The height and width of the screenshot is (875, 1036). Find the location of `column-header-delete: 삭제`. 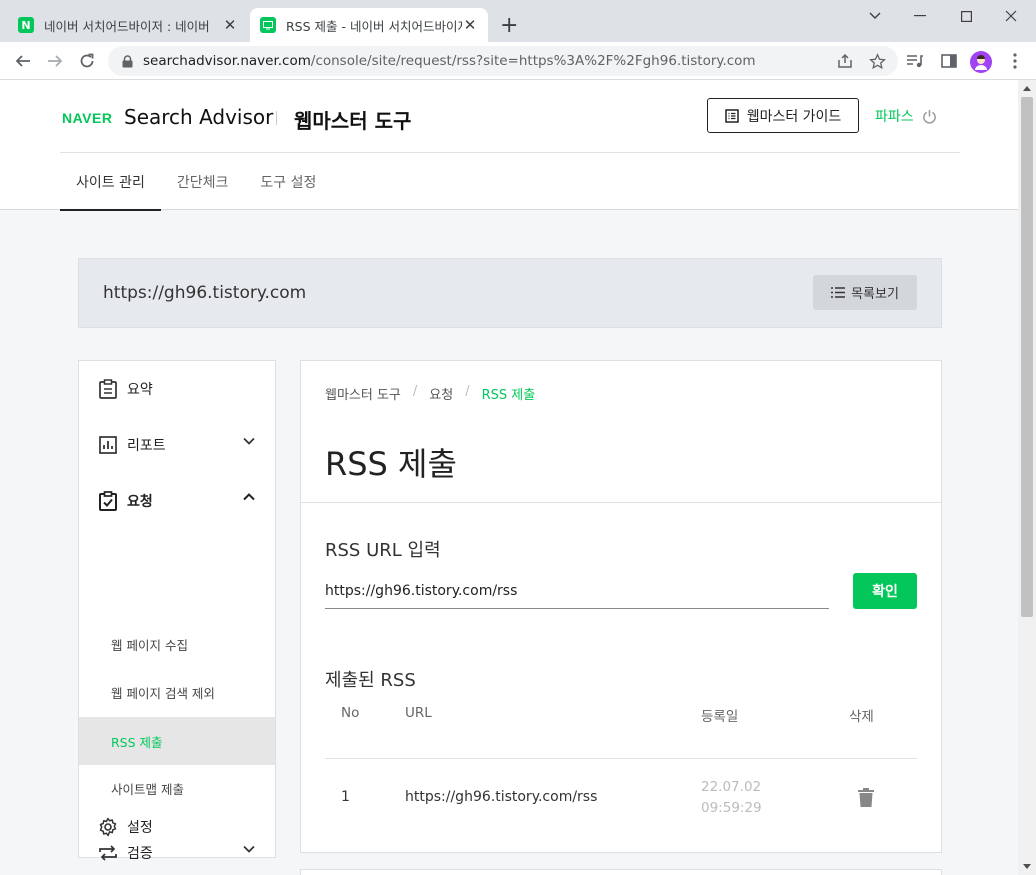

column-header-delete: 삭제 is located at coordinates (861, 717).